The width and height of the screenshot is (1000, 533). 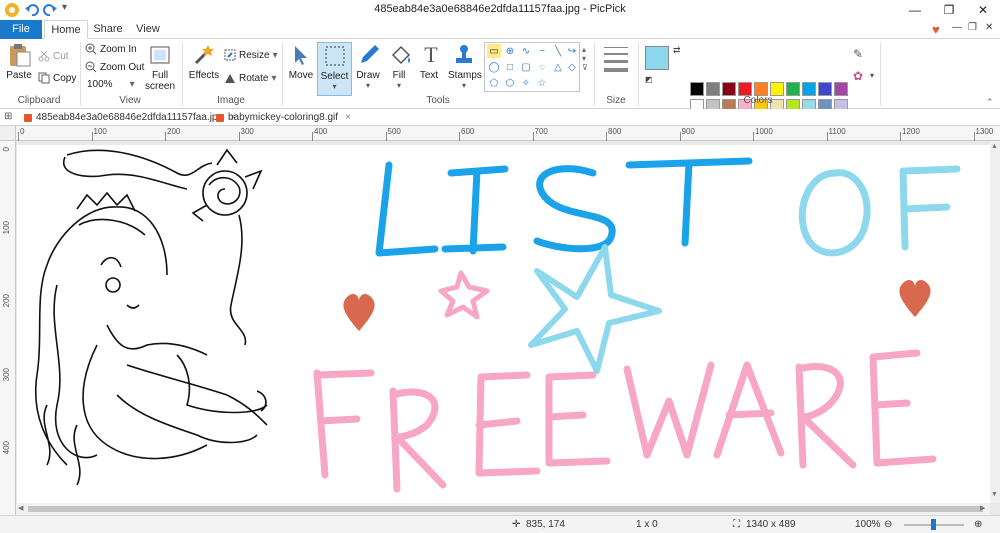 I want to click on maximize-button: ❐, so click(x=949, y=10).